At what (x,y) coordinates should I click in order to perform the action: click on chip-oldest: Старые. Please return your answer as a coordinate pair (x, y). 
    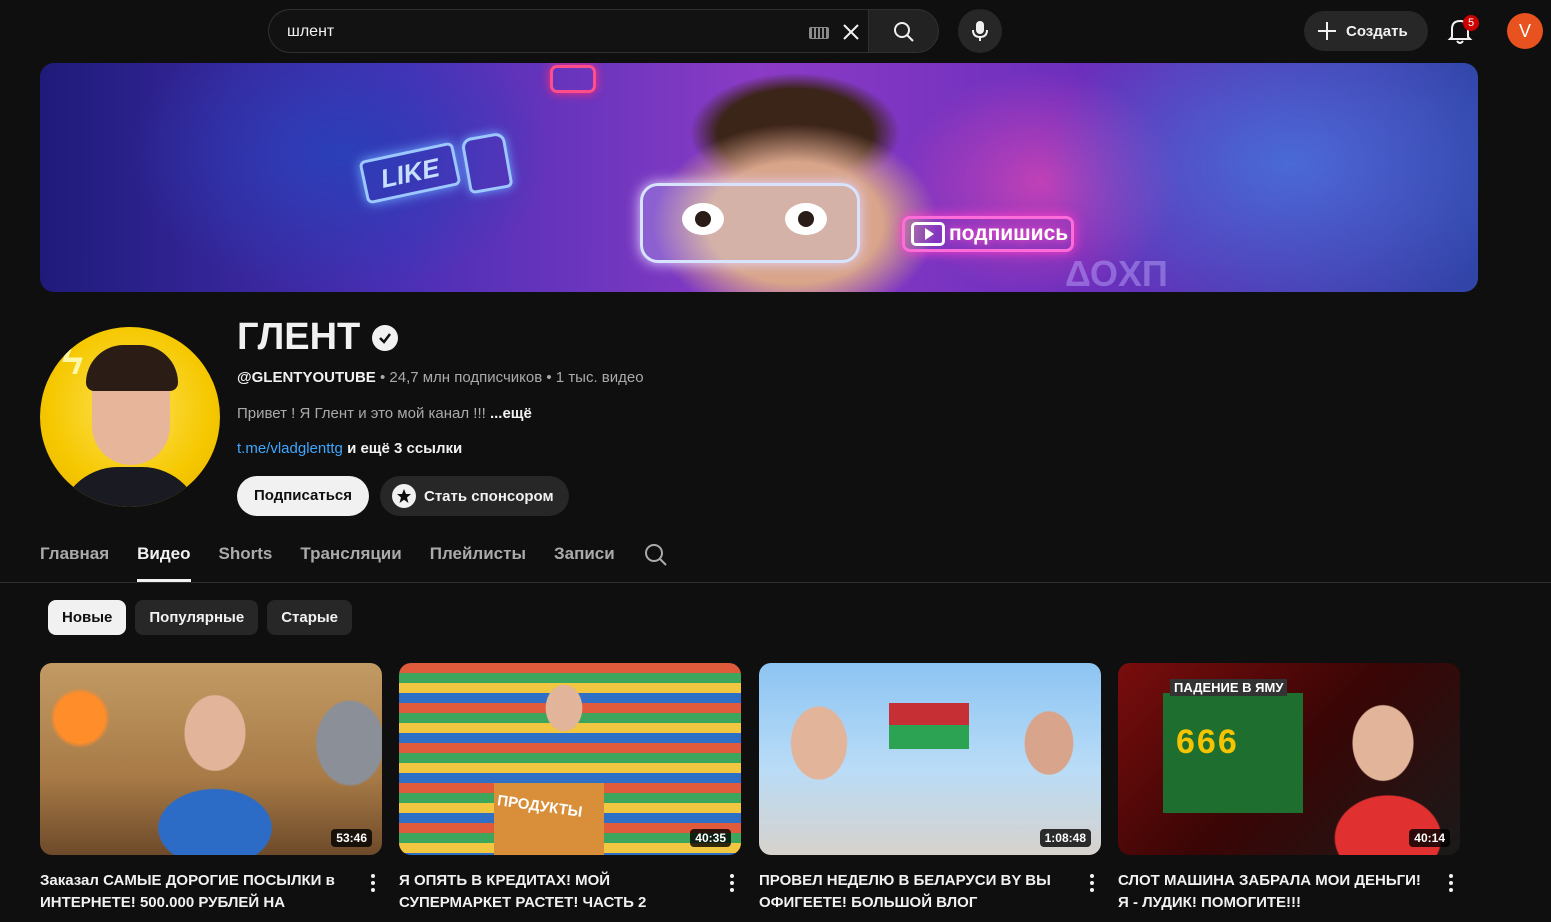
    Looking at the image, I should click on (310, 617).